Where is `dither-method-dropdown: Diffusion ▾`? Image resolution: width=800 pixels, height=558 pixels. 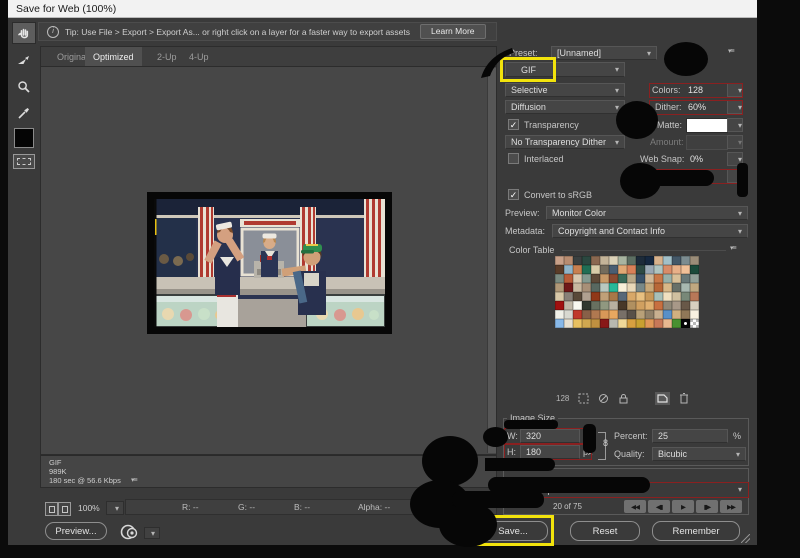
dither-method-dropdown: Diffusion ▾ is located at coordinates (565, 107).